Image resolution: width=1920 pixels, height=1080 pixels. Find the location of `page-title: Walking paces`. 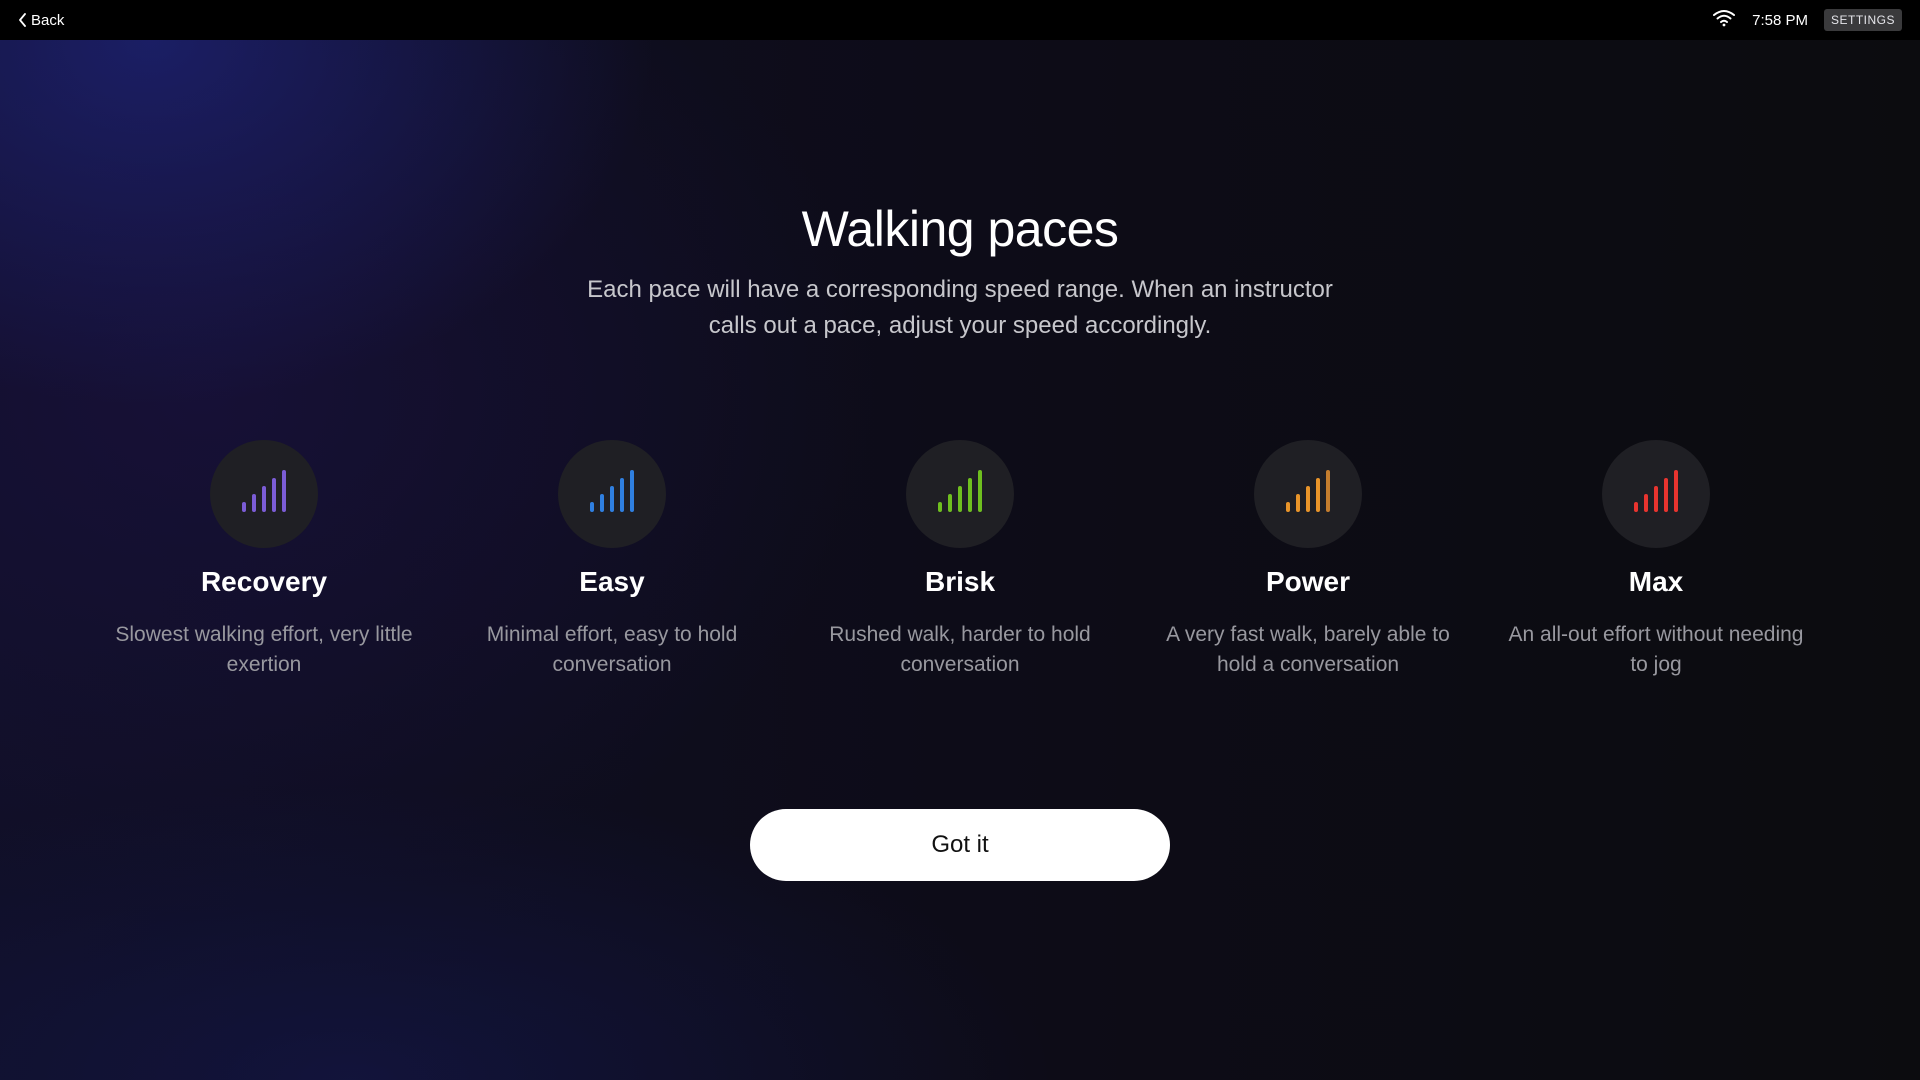

page-title: Walking paces is located at coordinates (960, 229).